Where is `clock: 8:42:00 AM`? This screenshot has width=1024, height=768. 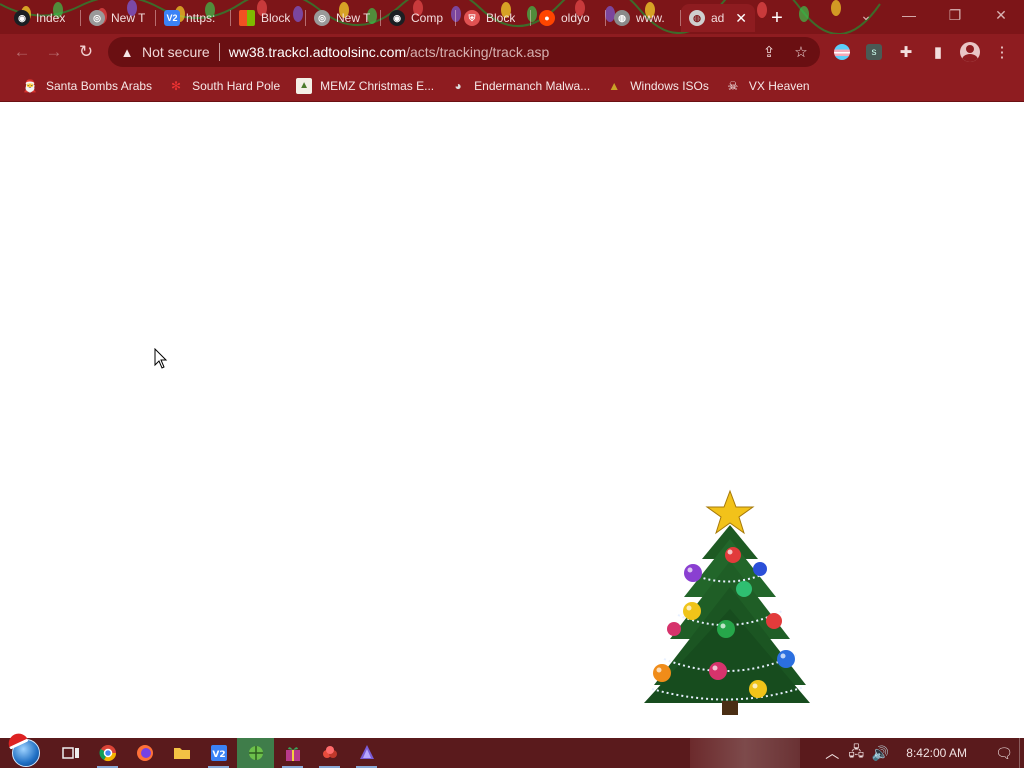 clock: 8:42:00 AM is located at coordinates (936, 753).